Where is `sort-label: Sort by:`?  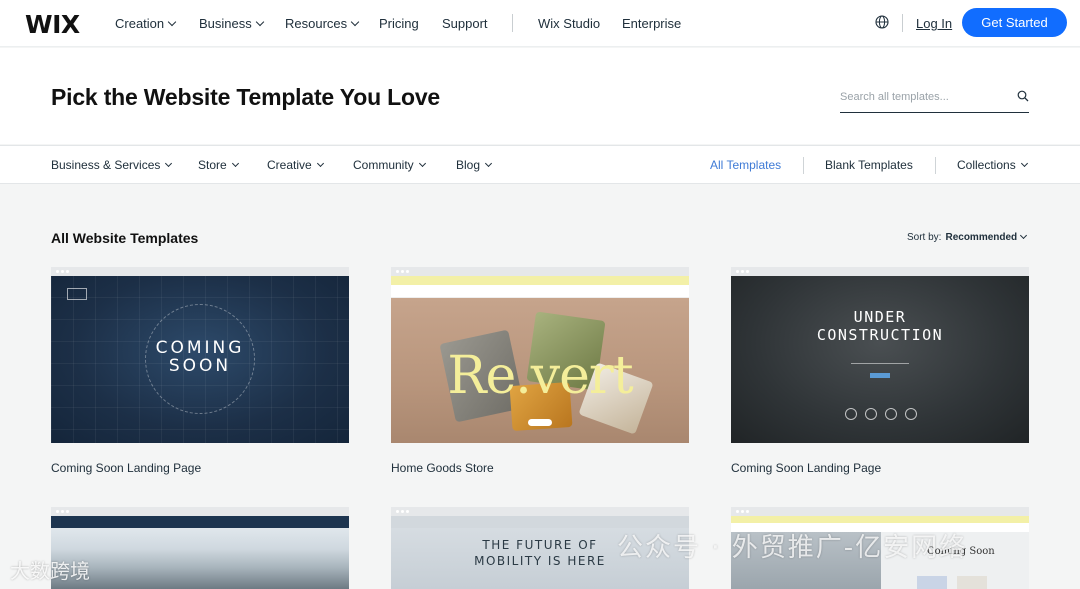 sort-label: Sort by: is located at coordinates (924, 237).